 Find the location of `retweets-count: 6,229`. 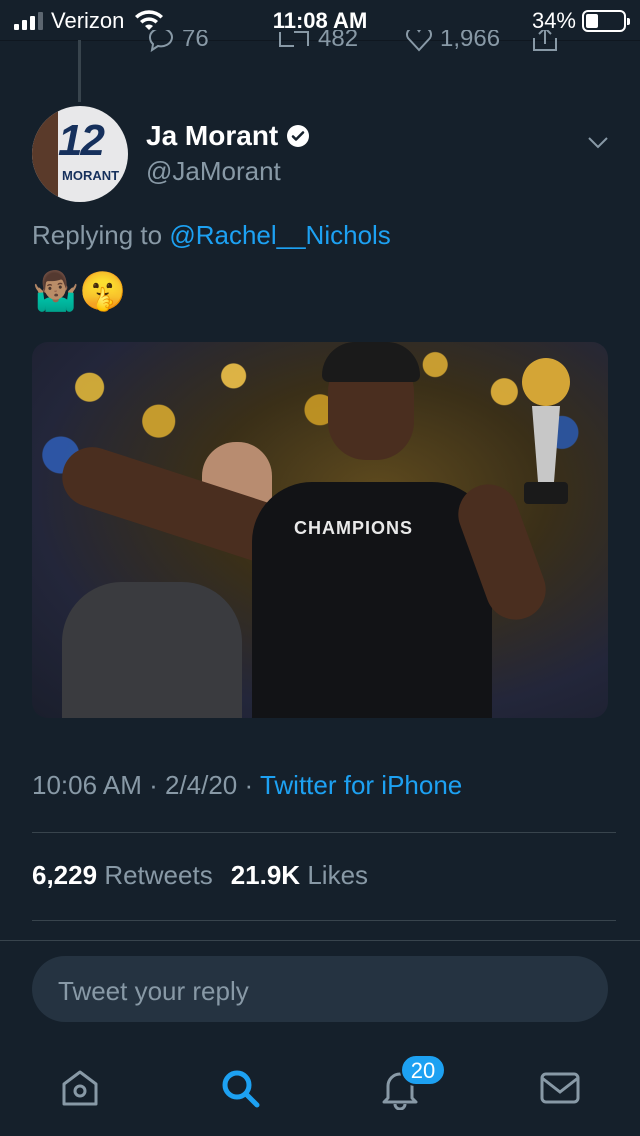

retweets-count: 6,229 is located at coordinates (65, 875).